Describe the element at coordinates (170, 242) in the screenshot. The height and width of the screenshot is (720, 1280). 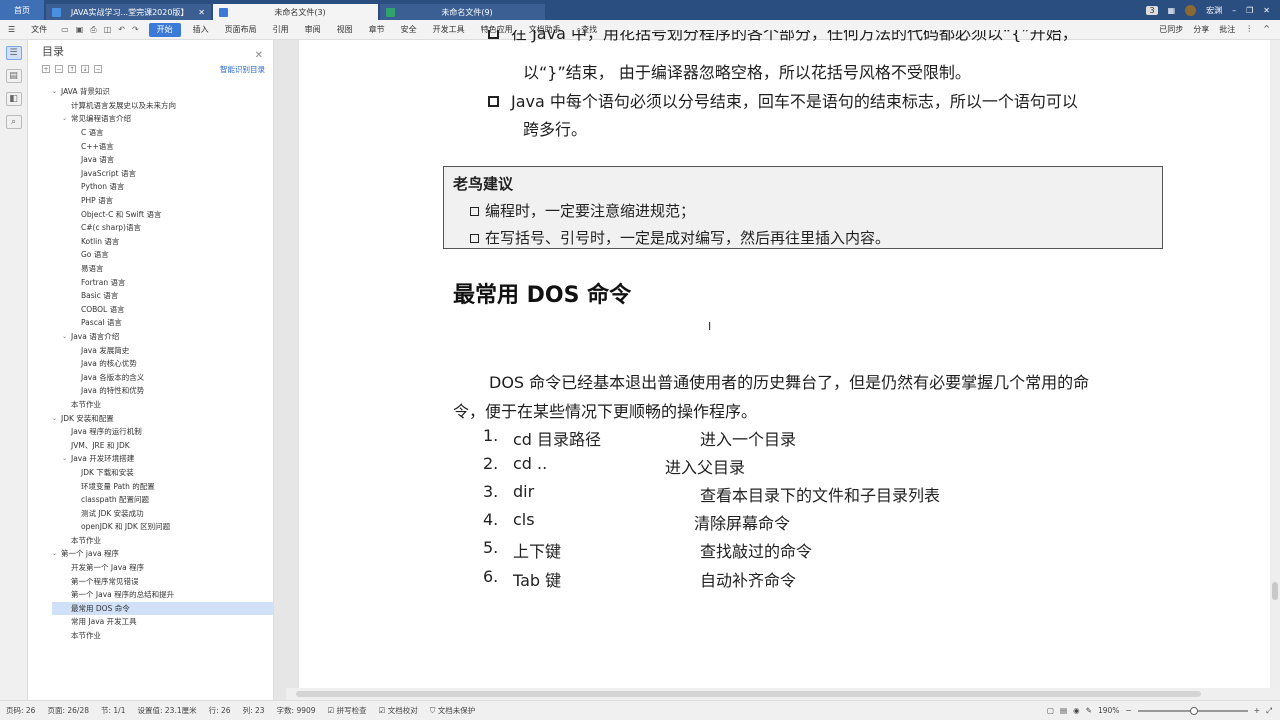
I see `toc-item: Kotlin 语言` at that location.